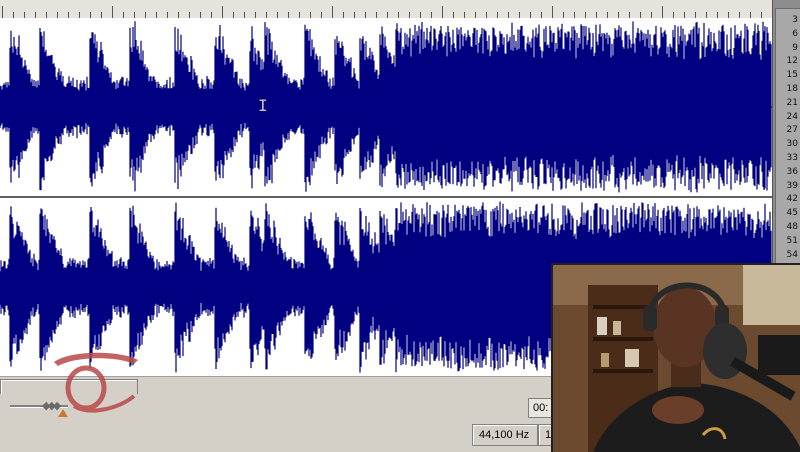 Image resolution: width=800 pixels, height=452 pixels. What do you see at coordinates (792, 199) in the screenshot?
I see `level-meter-label: 42` at bounding box center [792, 199].